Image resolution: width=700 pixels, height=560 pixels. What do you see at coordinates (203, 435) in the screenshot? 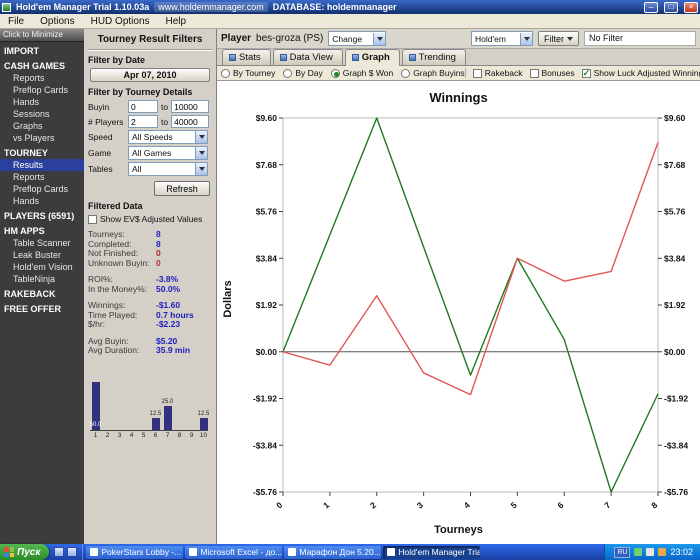
I see `mini-chart-category-label: 10` at bounding box center [203, 435].